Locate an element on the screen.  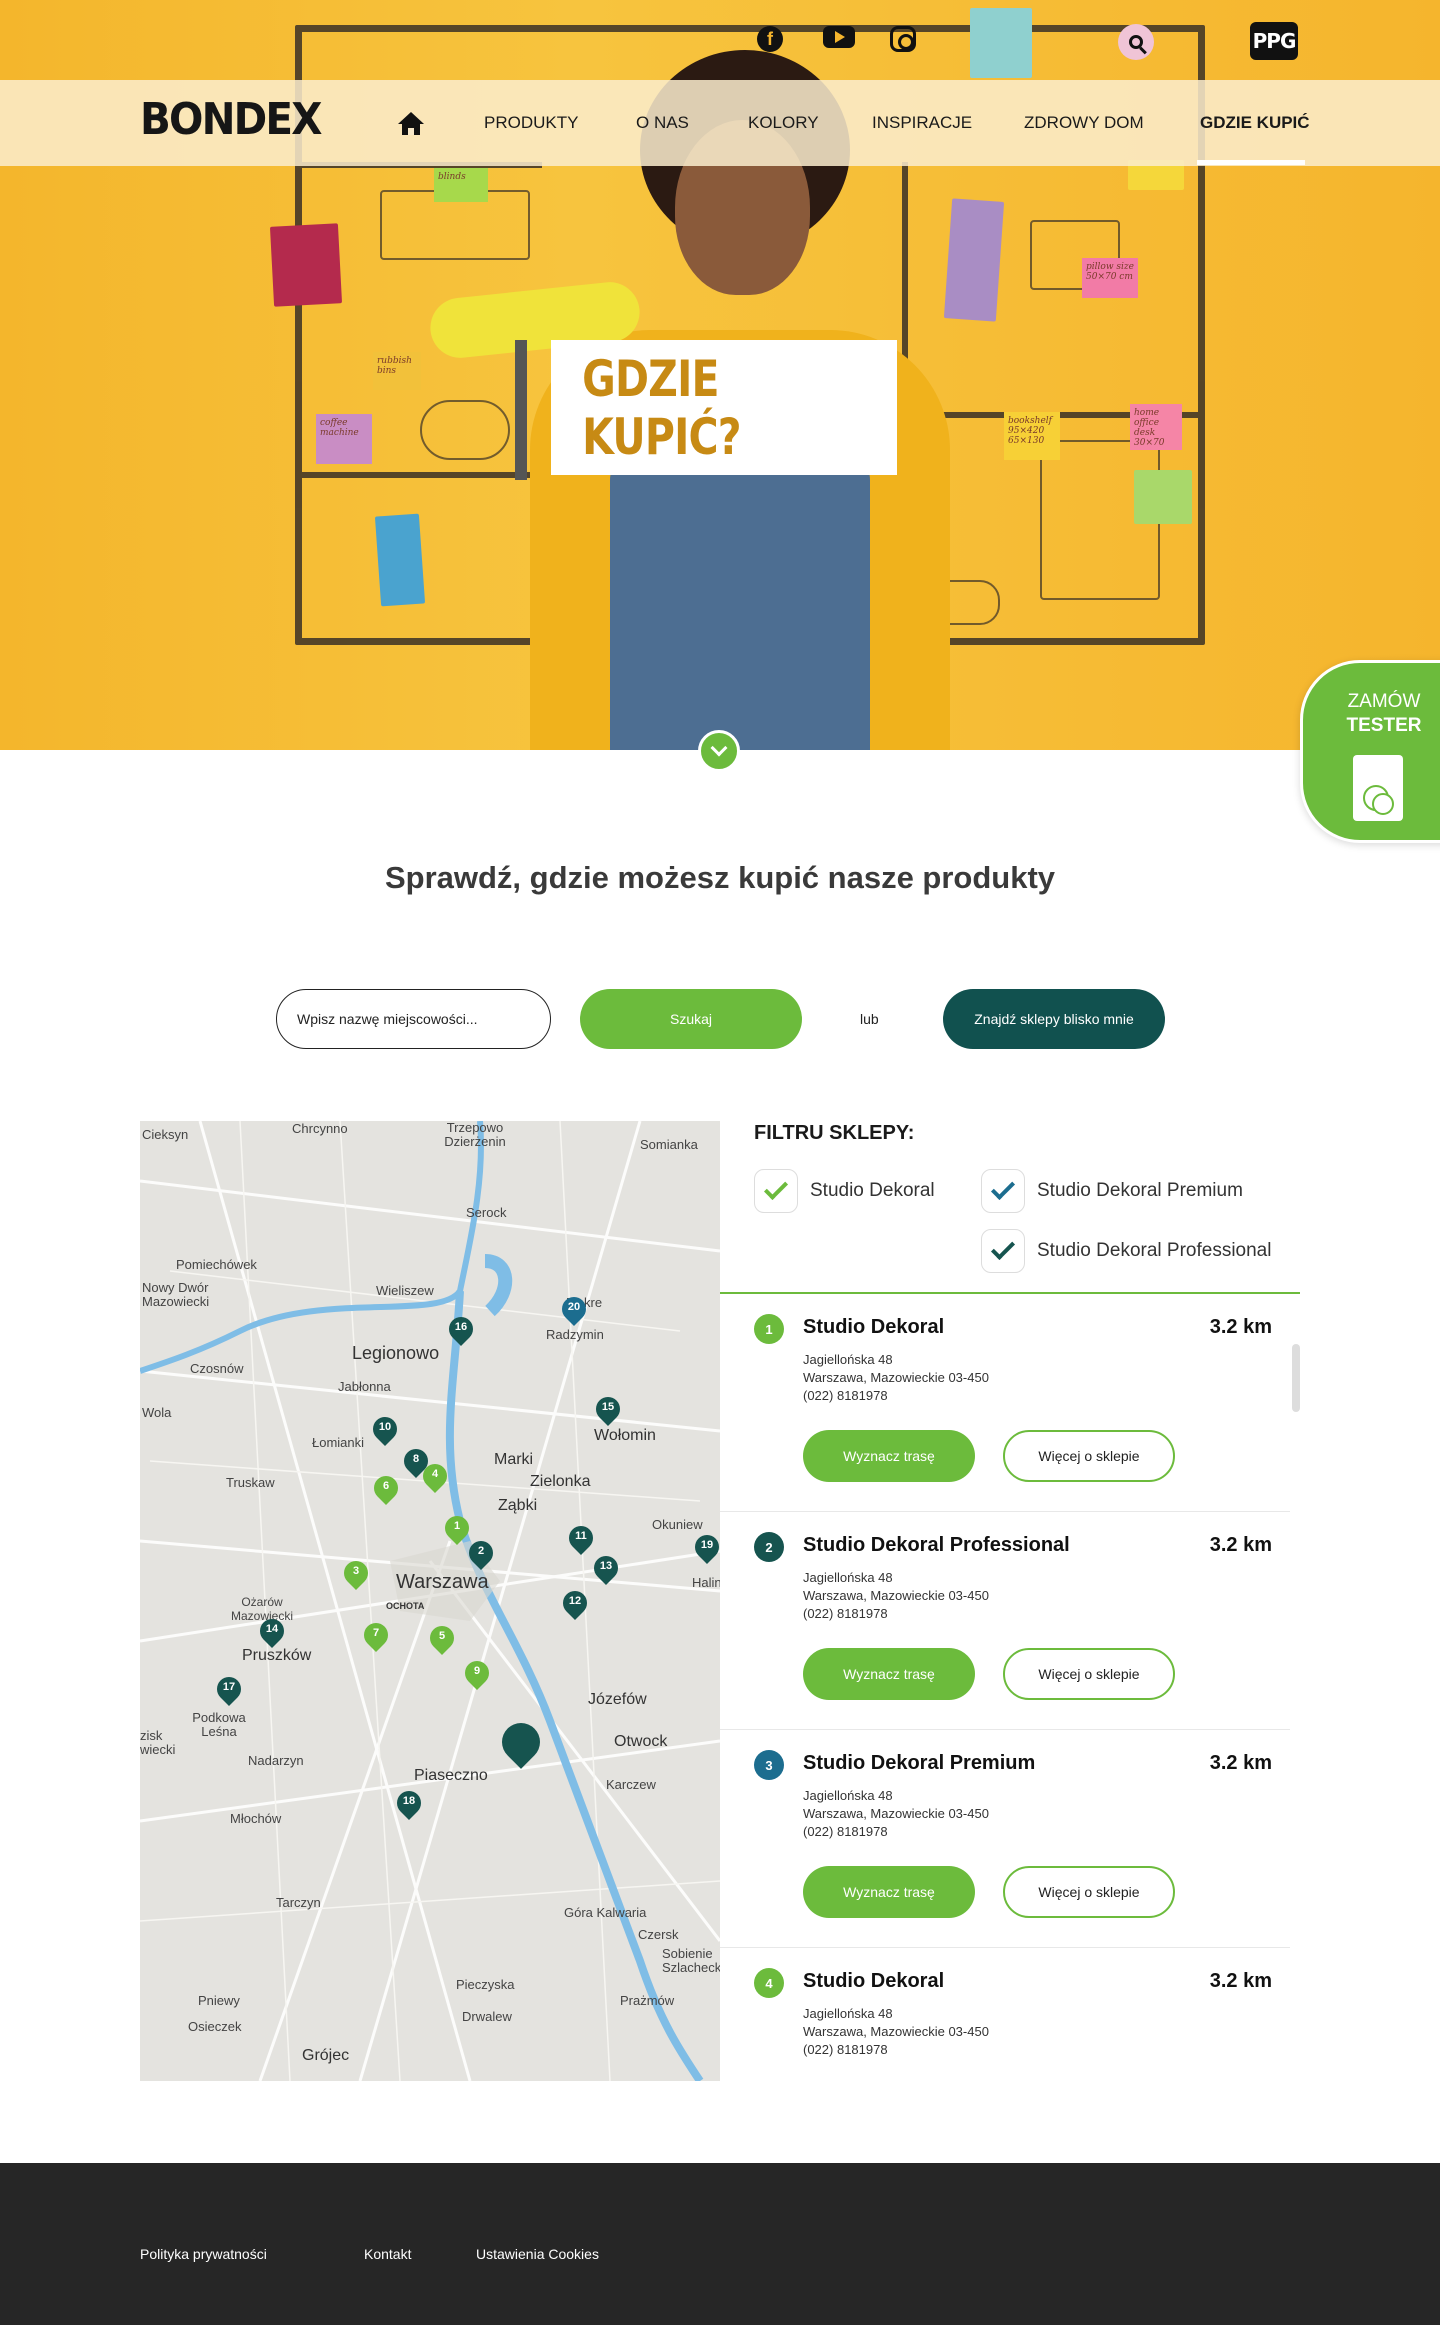
map-label: Grójec is located at coordinates (326, 2055).